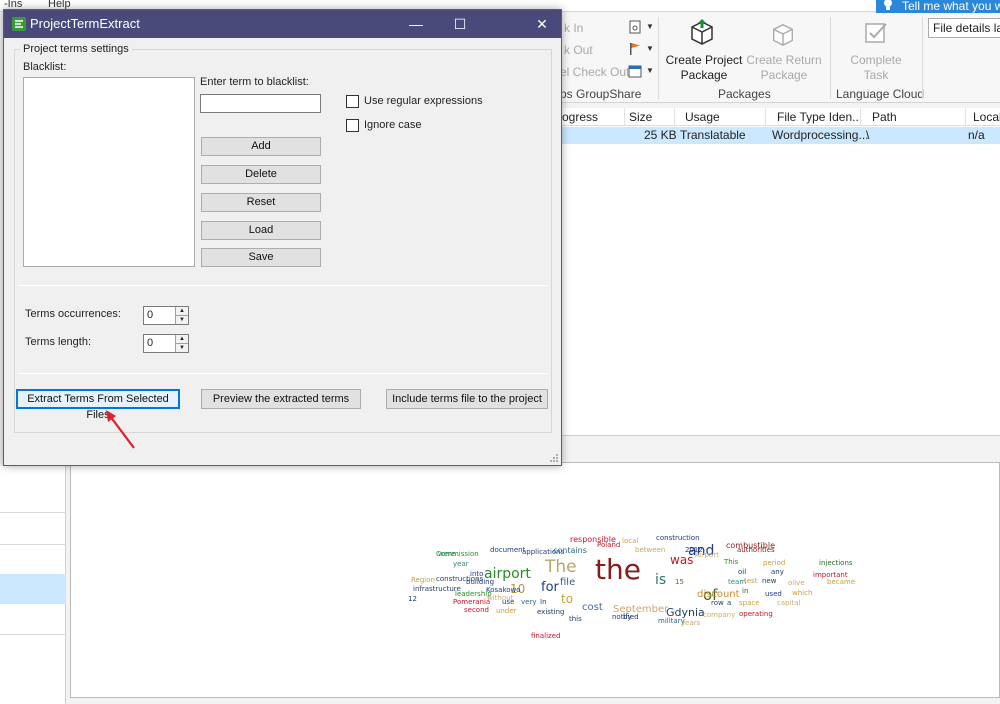 The width and height of the screenshot is (1000, 704). What do you see at coordinates (756, 550) in the screenshot?
I see `word-cloud-term: authorities` at bounding box center [756, 550].